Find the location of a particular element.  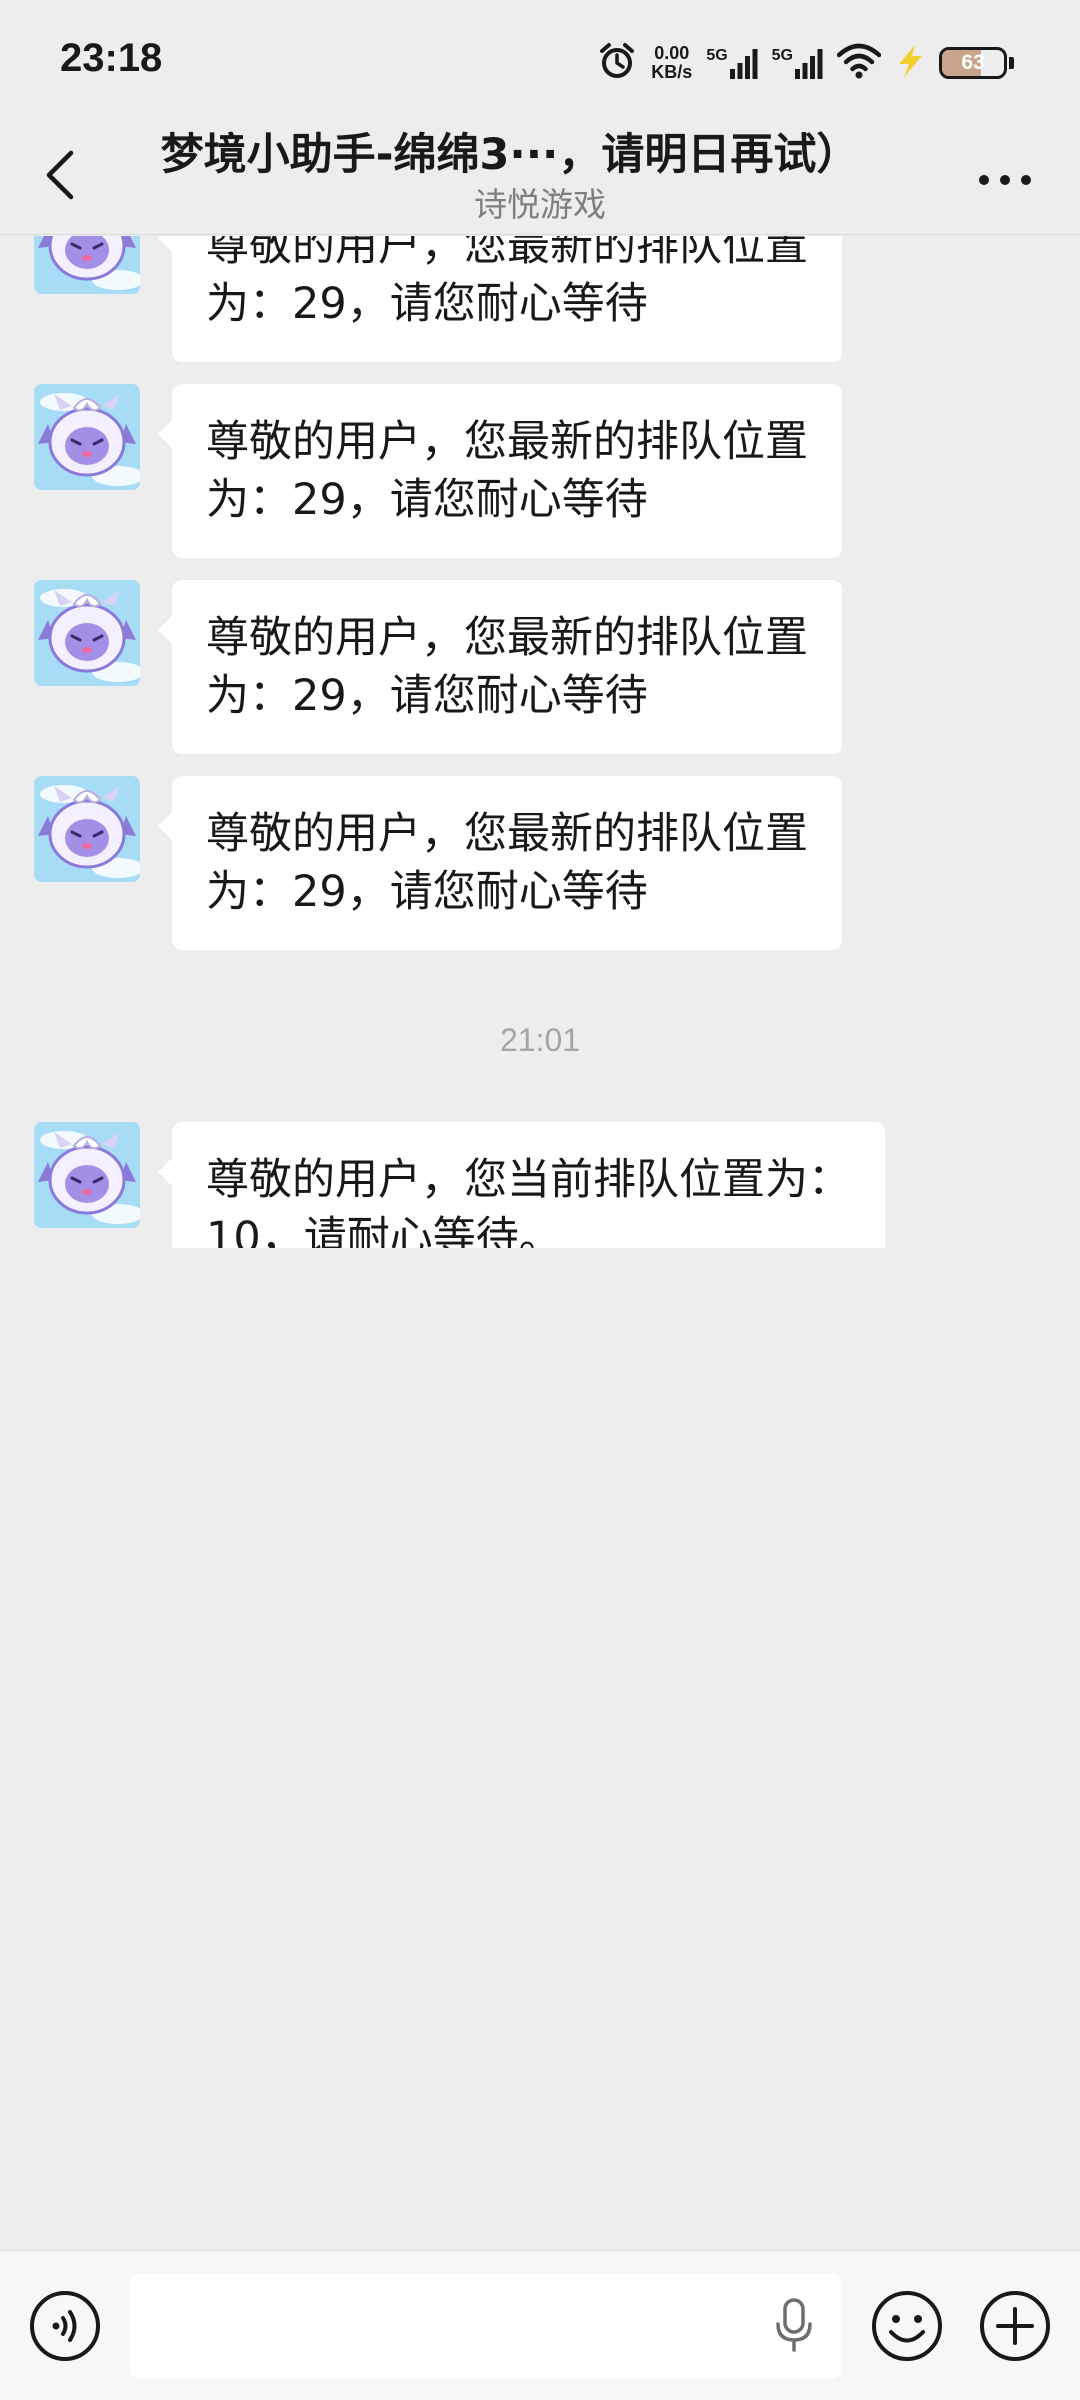

more-functions-button is located at coordinates (1015, 2326).